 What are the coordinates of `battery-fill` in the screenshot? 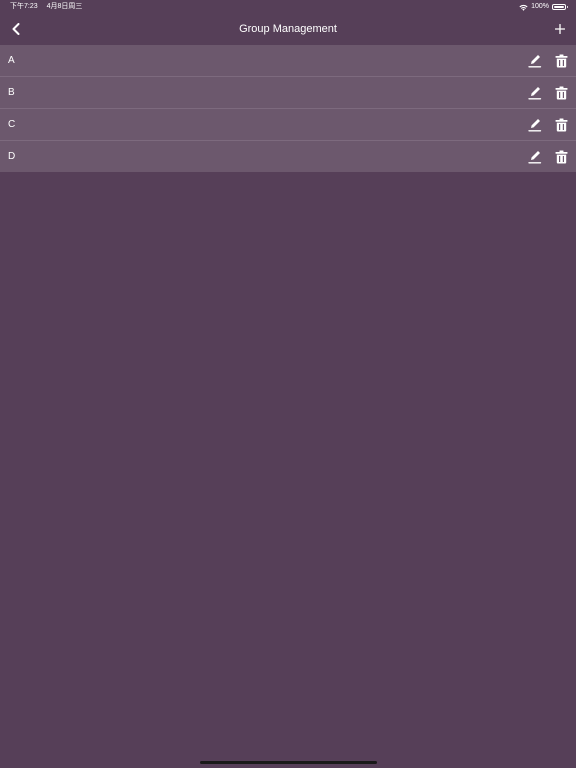 It's located at (559, 7).